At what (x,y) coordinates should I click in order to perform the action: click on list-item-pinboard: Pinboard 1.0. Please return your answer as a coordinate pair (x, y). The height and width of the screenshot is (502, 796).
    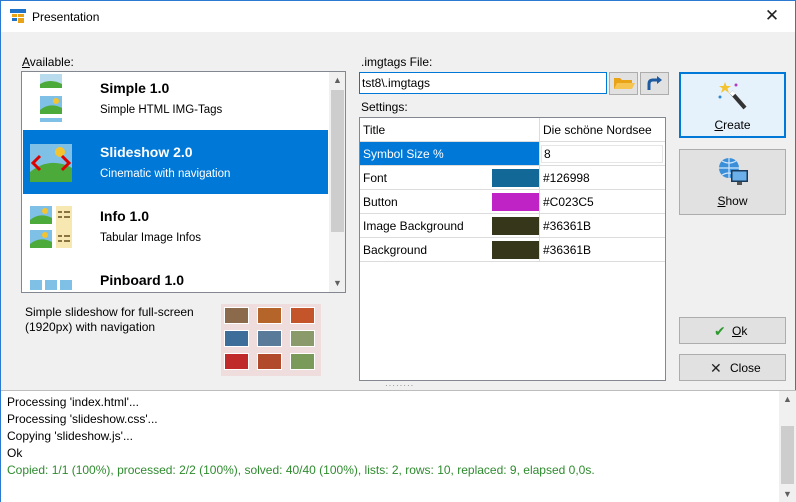
    Looking at the image, I should click on (175, 275).